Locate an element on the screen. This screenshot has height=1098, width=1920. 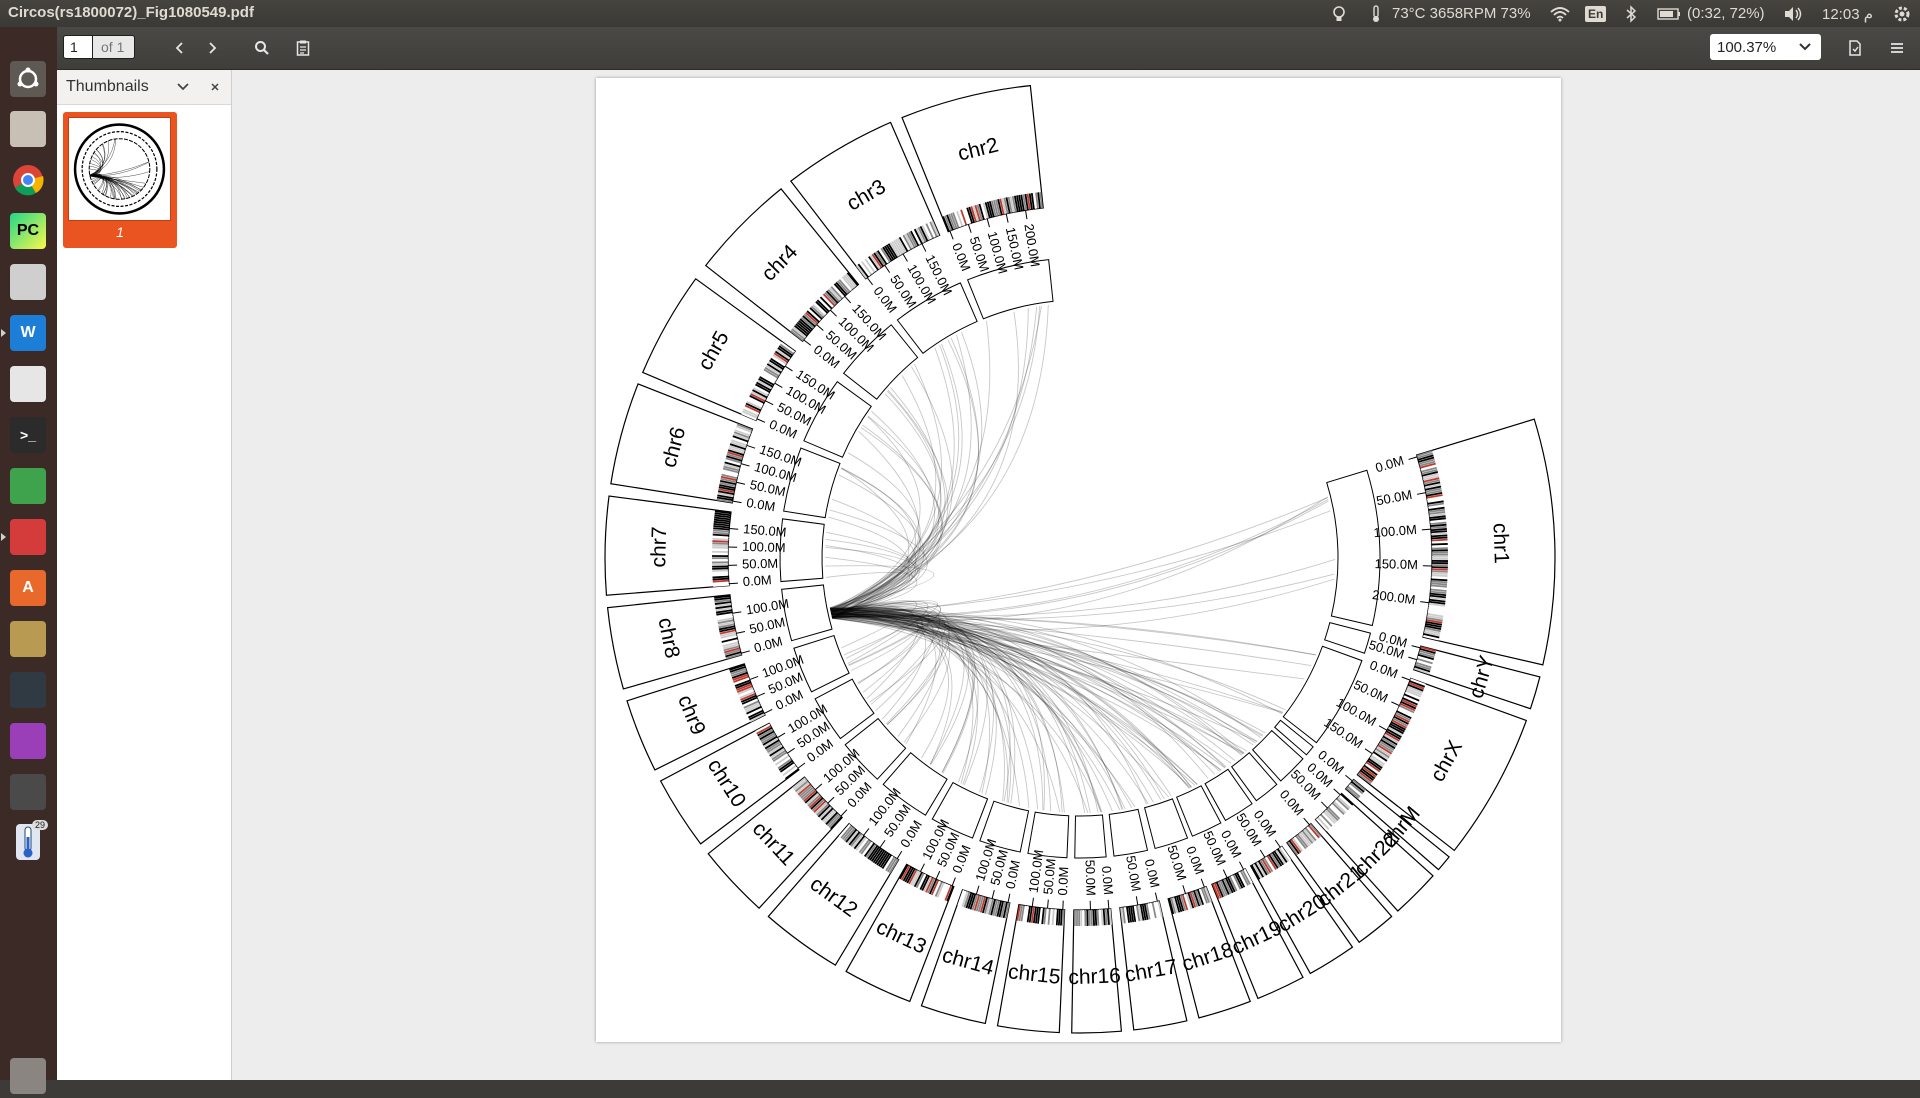
keyboard-layout-indicator: En is located at coordinates (1595, 13).